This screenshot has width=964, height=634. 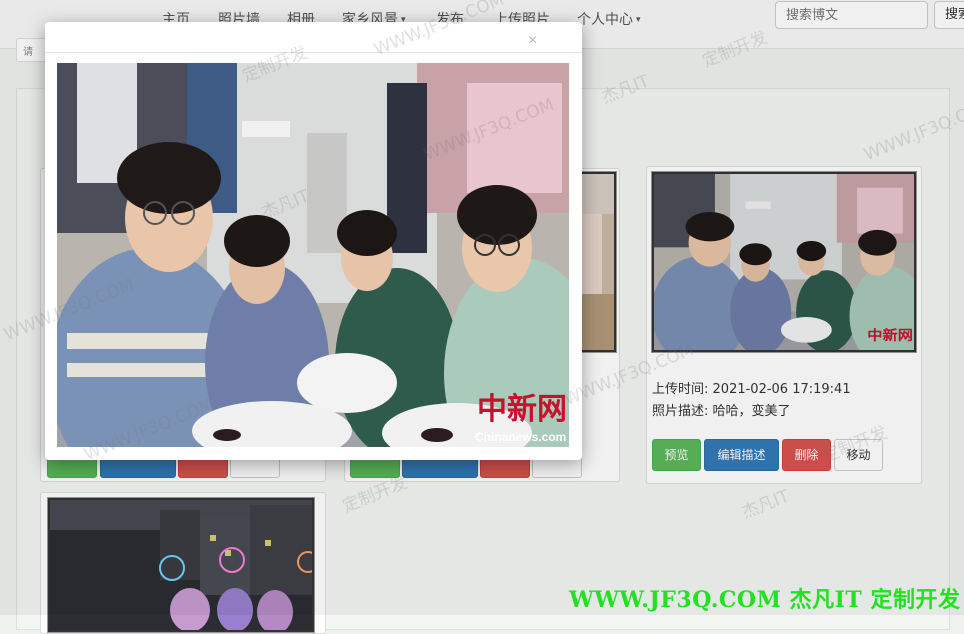 I want to click on footer-banner: WWW.JF3Q.COM 杰凡IT 定制开发, so click(x=764, y=598).